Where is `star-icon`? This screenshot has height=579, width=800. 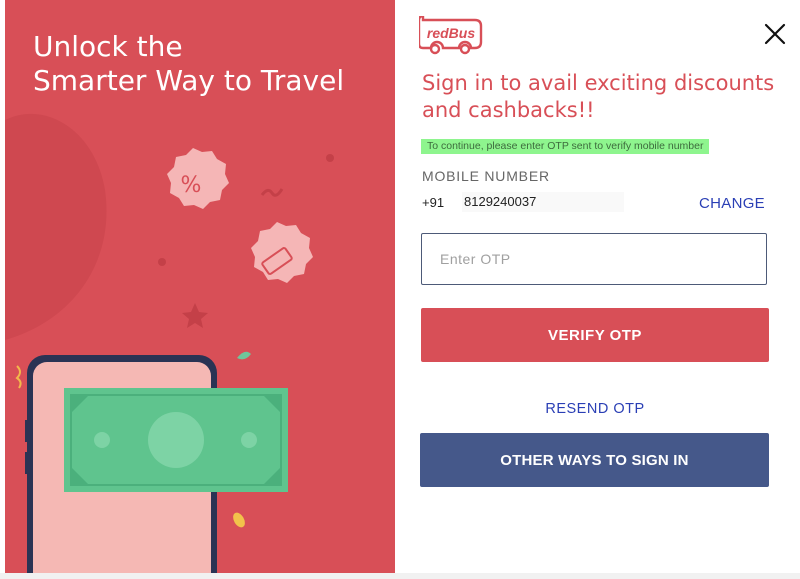
star-icon is located at coordinates (195, 315).